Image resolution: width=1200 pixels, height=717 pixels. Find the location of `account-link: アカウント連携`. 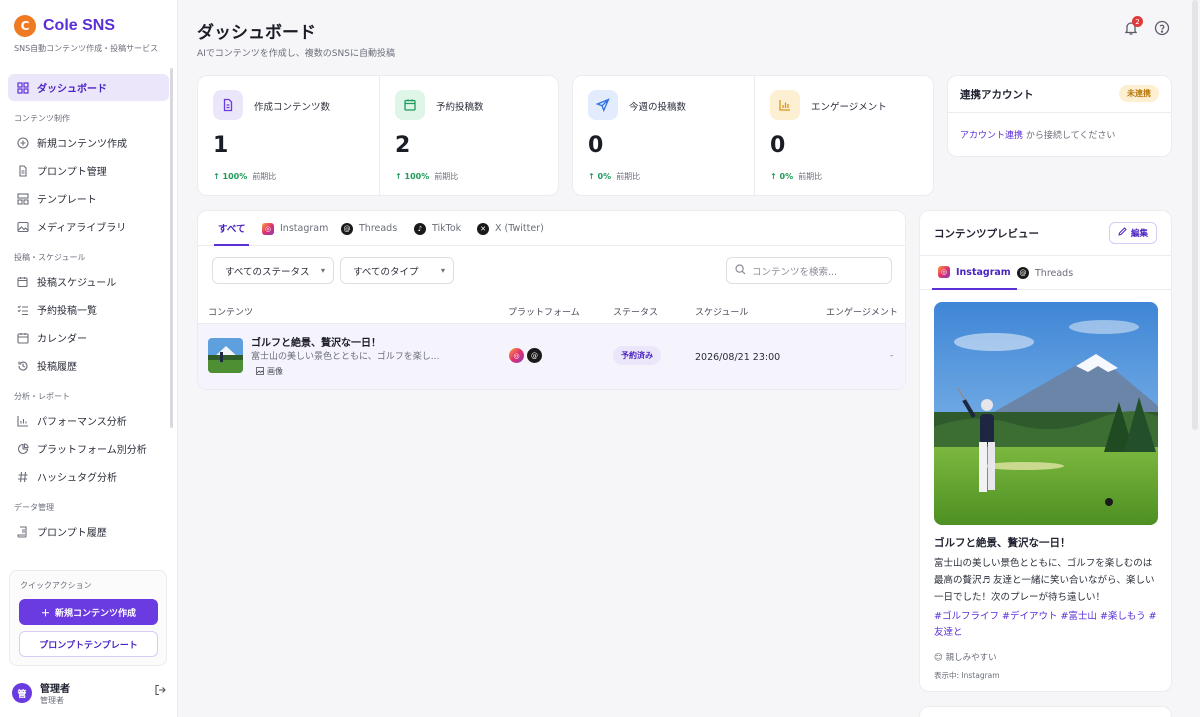

account-link: アカウント連携 is located at coordinates (991, 136).